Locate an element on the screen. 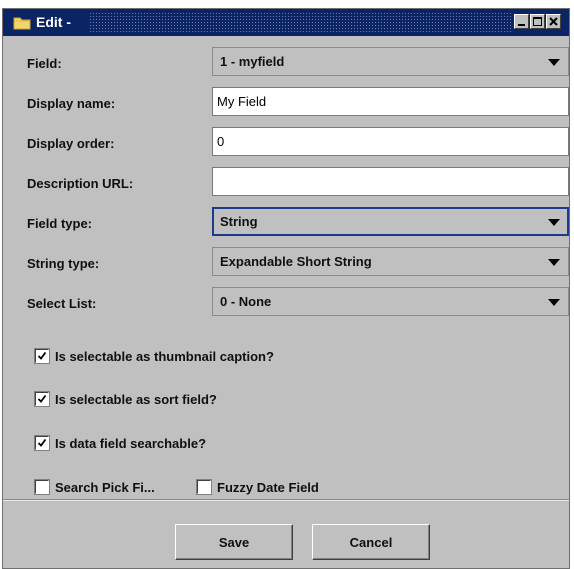 This screenshot has height=569, width=574. maximize-icon is located at coordinates (537, 21).